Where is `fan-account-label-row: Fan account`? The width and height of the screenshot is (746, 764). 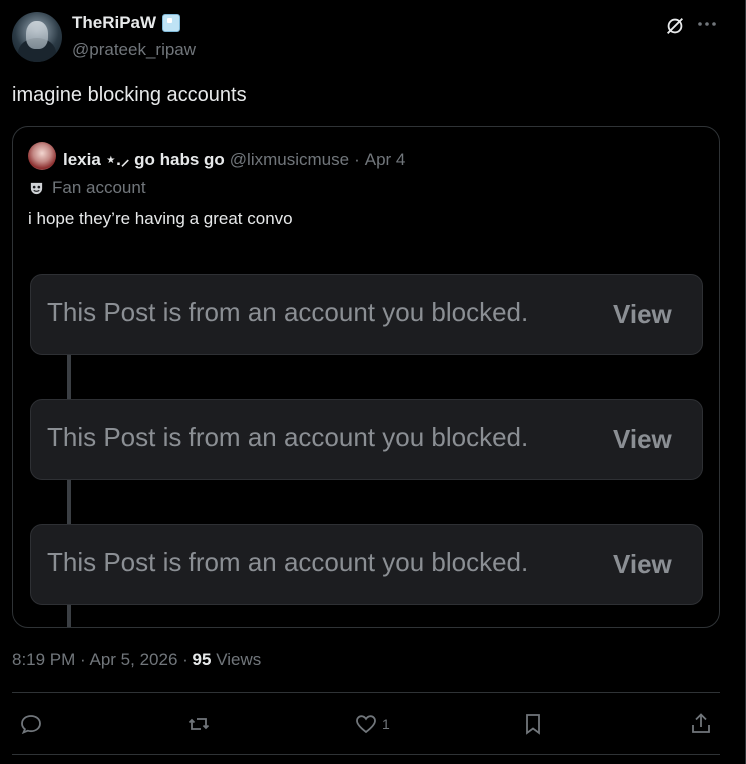
fan-account-label-row: Fan account is located at coordinates (87, 188).